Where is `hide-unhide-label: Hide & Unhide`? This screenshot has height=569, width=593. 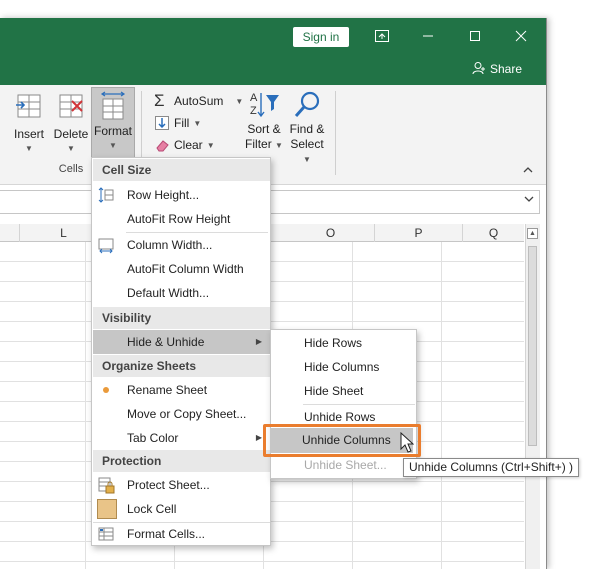 hide-unhide-label: Hide & Unhide is located at coordinates (166, 342).